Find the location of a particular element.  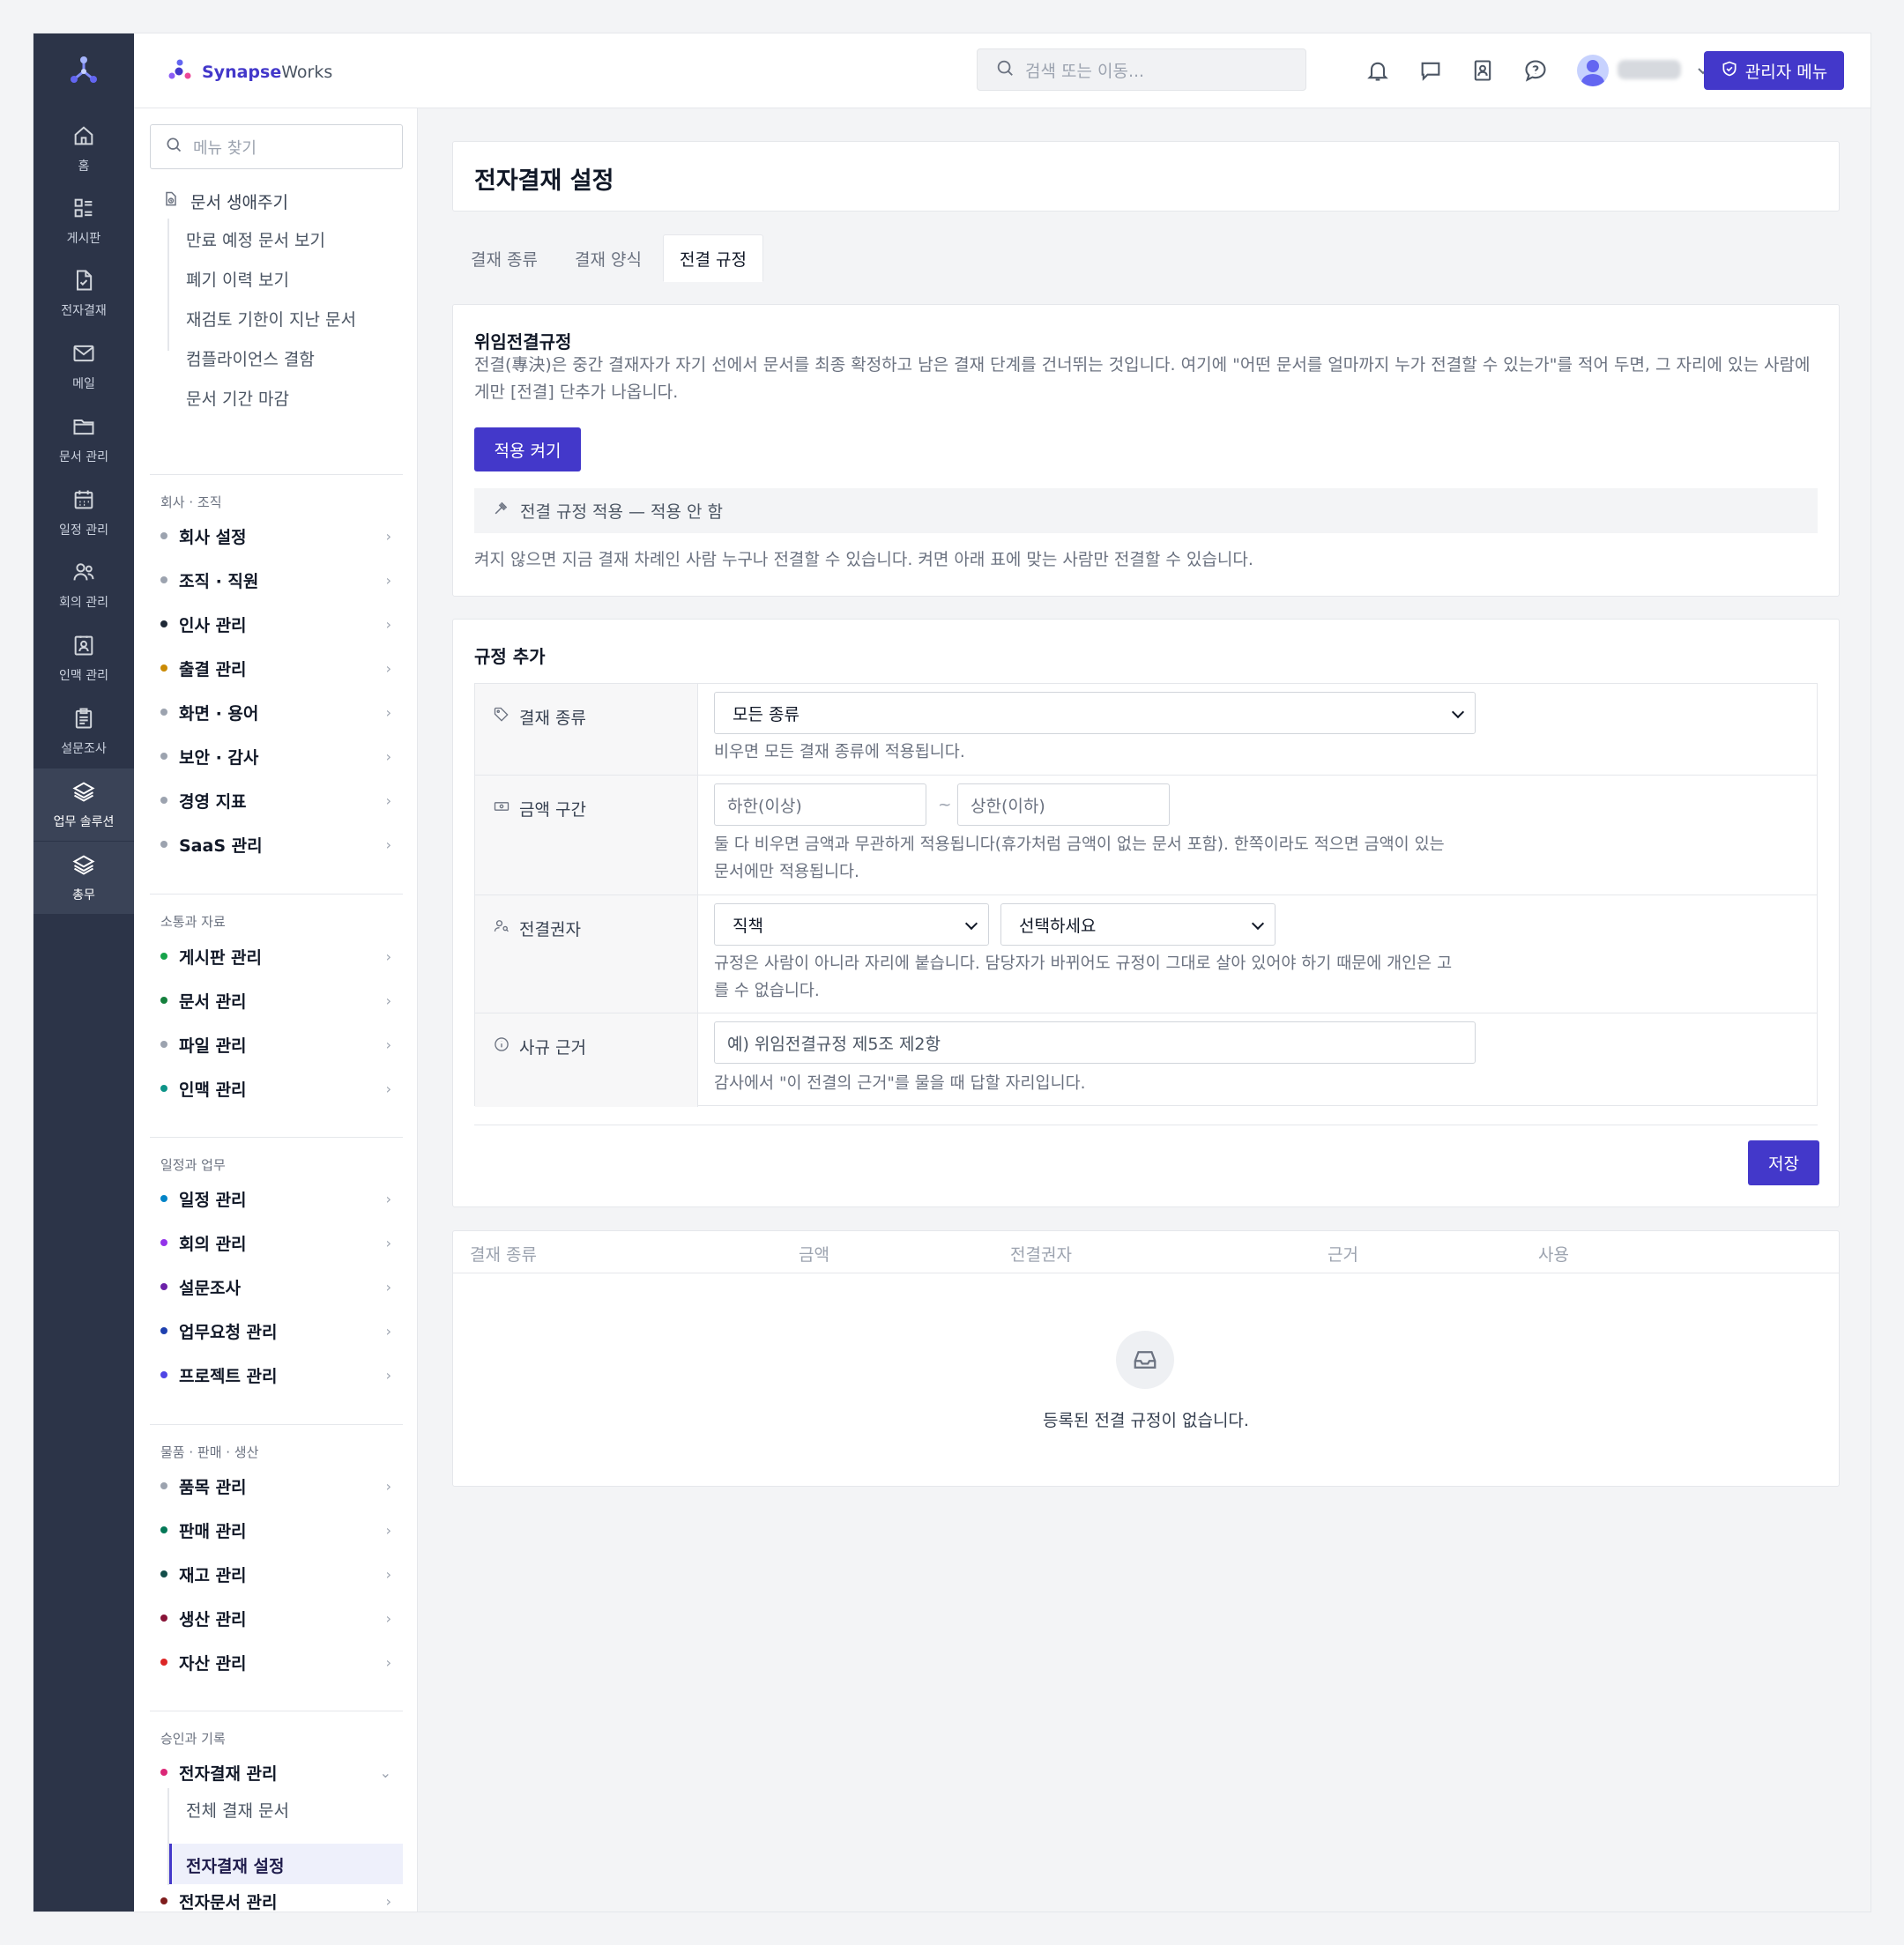

rail-item-label: 업무 솔루션 is located at coordinates (84, 822).